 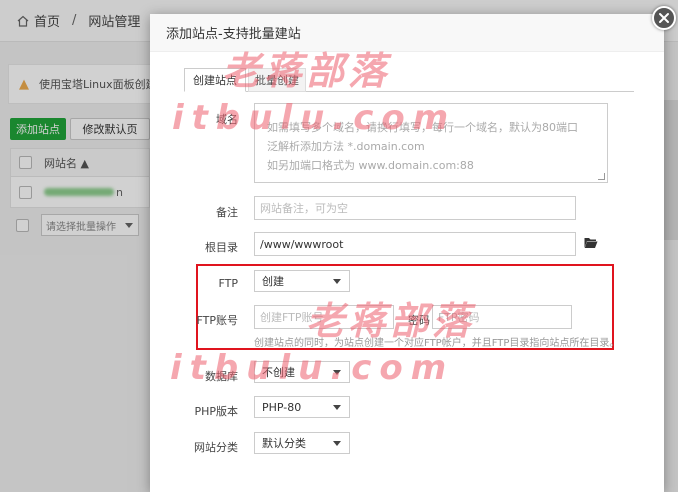 What do you see at coordinates (302, 281) in the screenshot?
I see `ftp-select: 创建` at bounding box center [302, 281].